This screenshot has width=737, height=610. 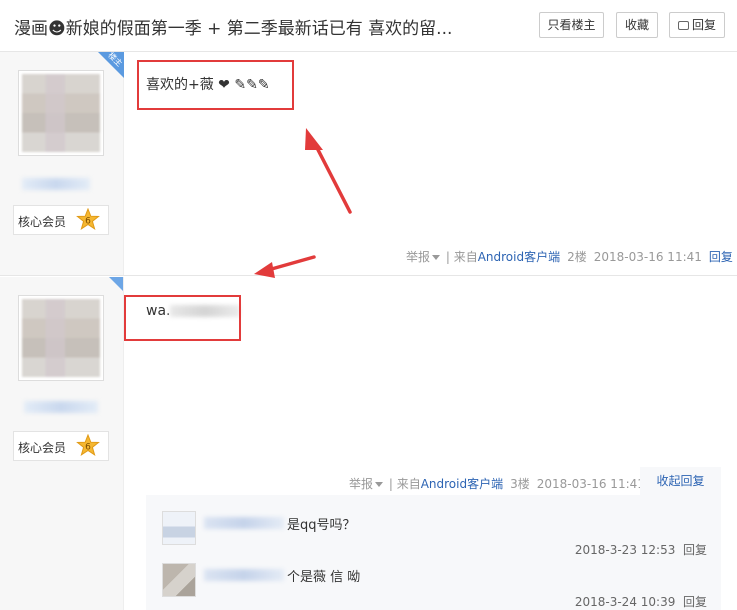 What do you see at coordinates (324, 577) in the screenshot?
I see `comment-text: 个是薇 信 呦` at bounding box center [324, 577].